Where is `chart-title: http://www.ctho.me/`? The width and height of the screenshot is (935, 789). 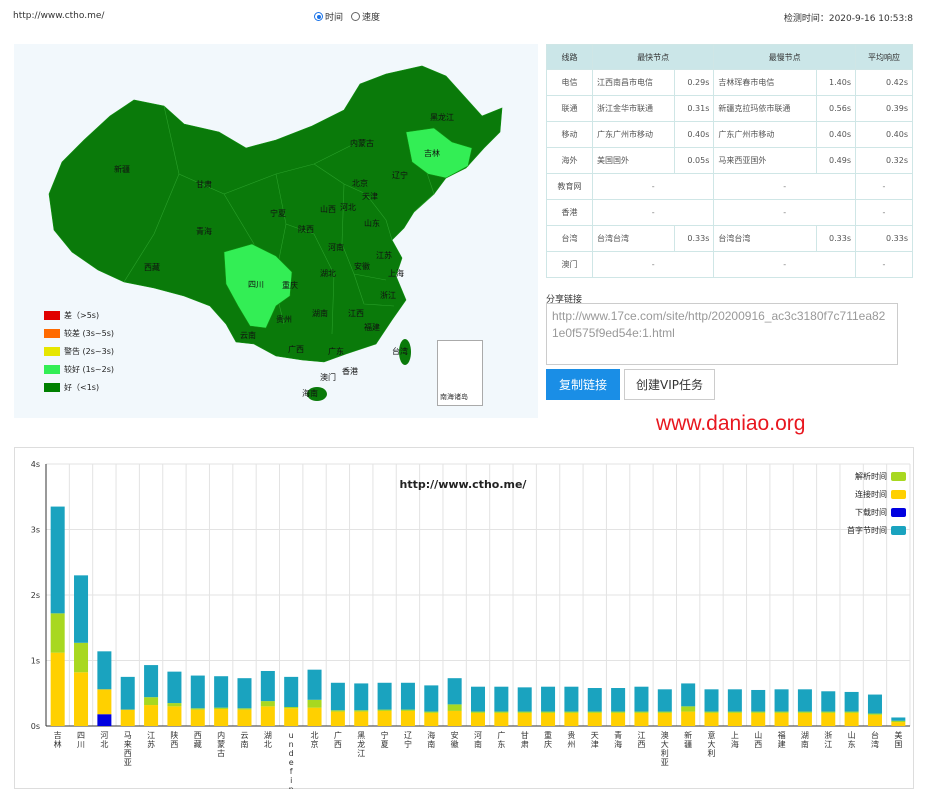
chart-title: http://www.ctho.me/ is located at coordinates (464, 484).